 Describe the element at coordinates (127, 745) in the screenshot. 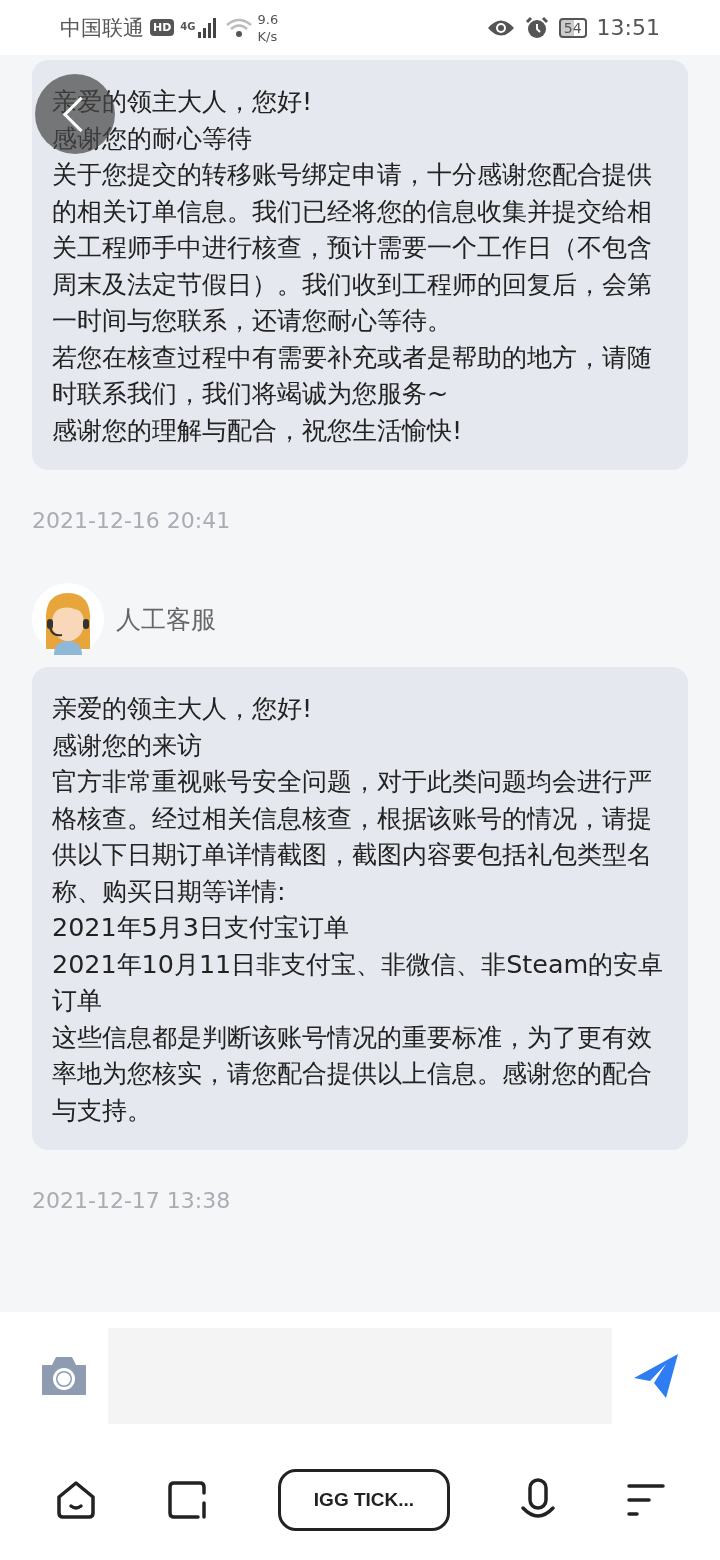

I see `message-text: 感谢您的来访` at that location.